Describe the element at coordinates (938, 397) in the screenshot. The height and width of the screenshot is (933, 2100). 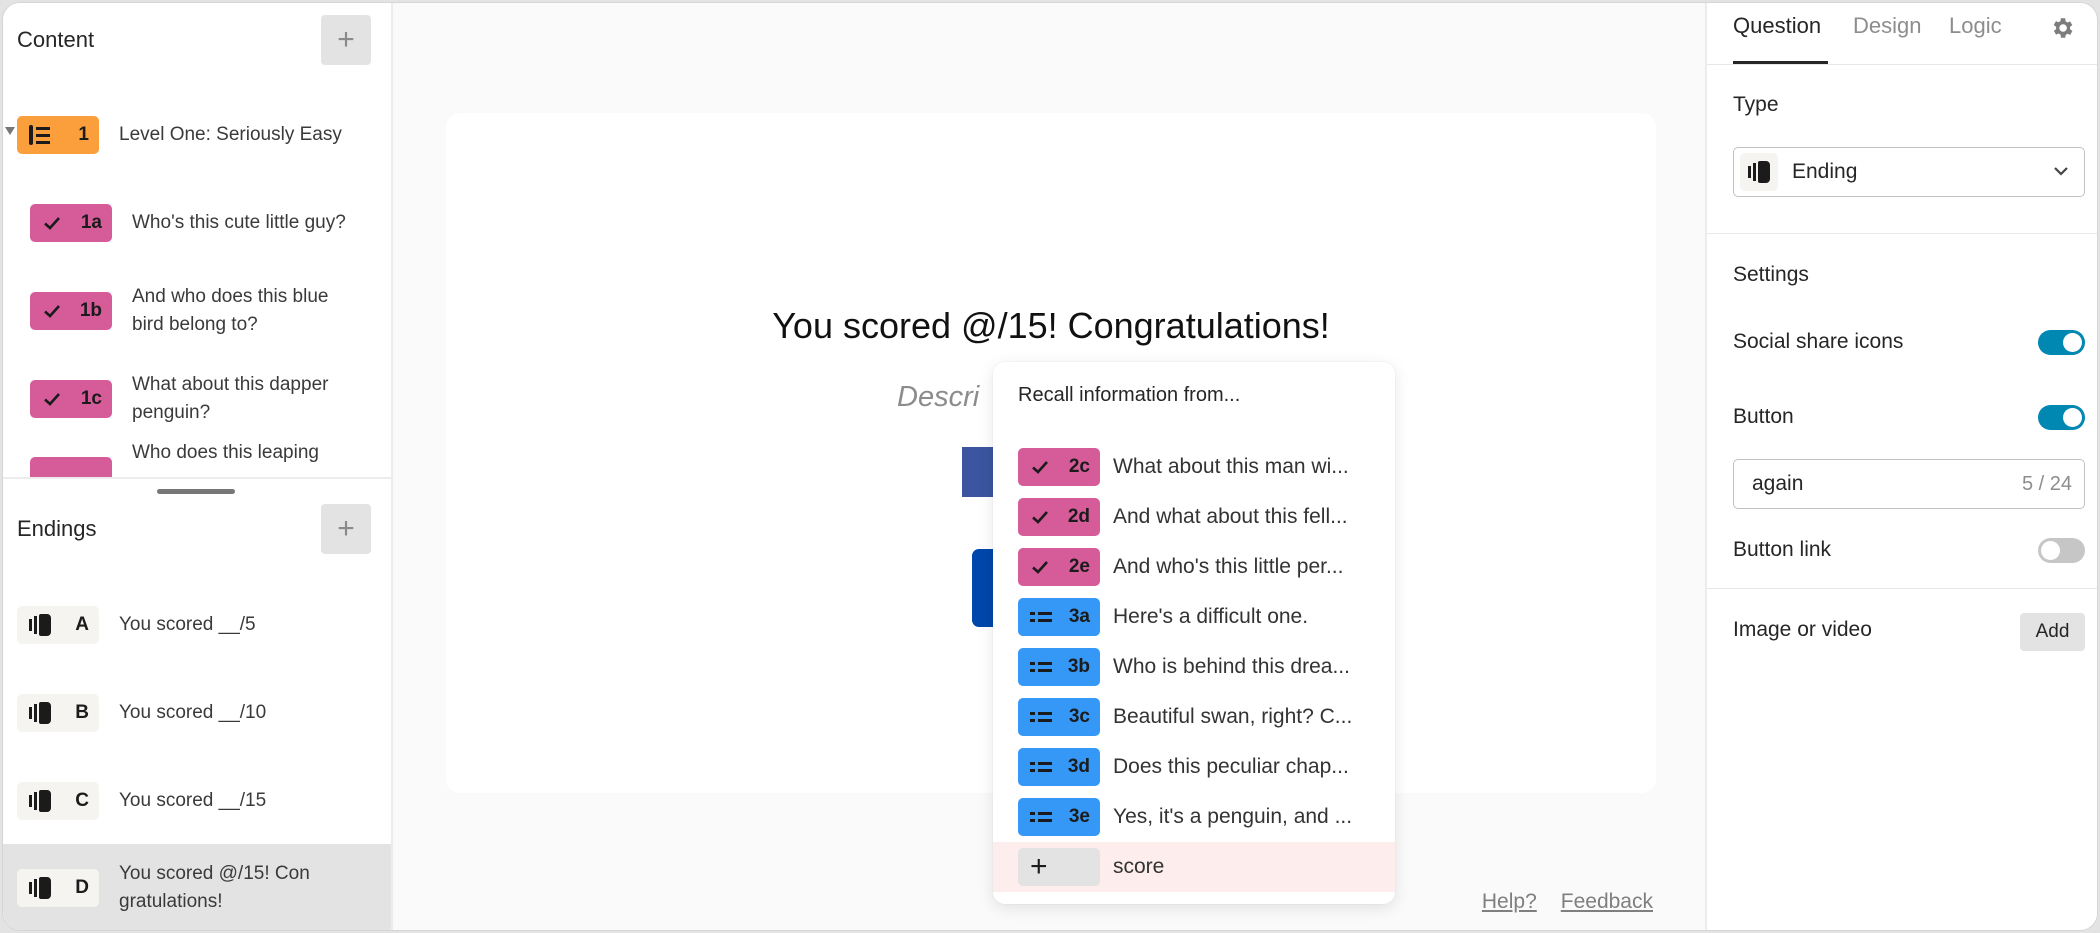
I see `description-placeholder: Descri` at that location.